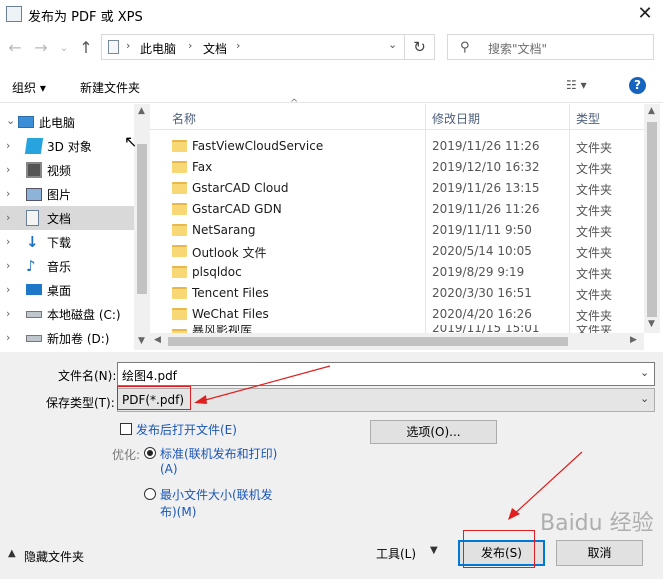 This screenshot has width=663, height=579. What do you see at coordinates (150, 494) in the screenshot?
I see `optimize-minimum-radio` at bounding box center [150, 494].